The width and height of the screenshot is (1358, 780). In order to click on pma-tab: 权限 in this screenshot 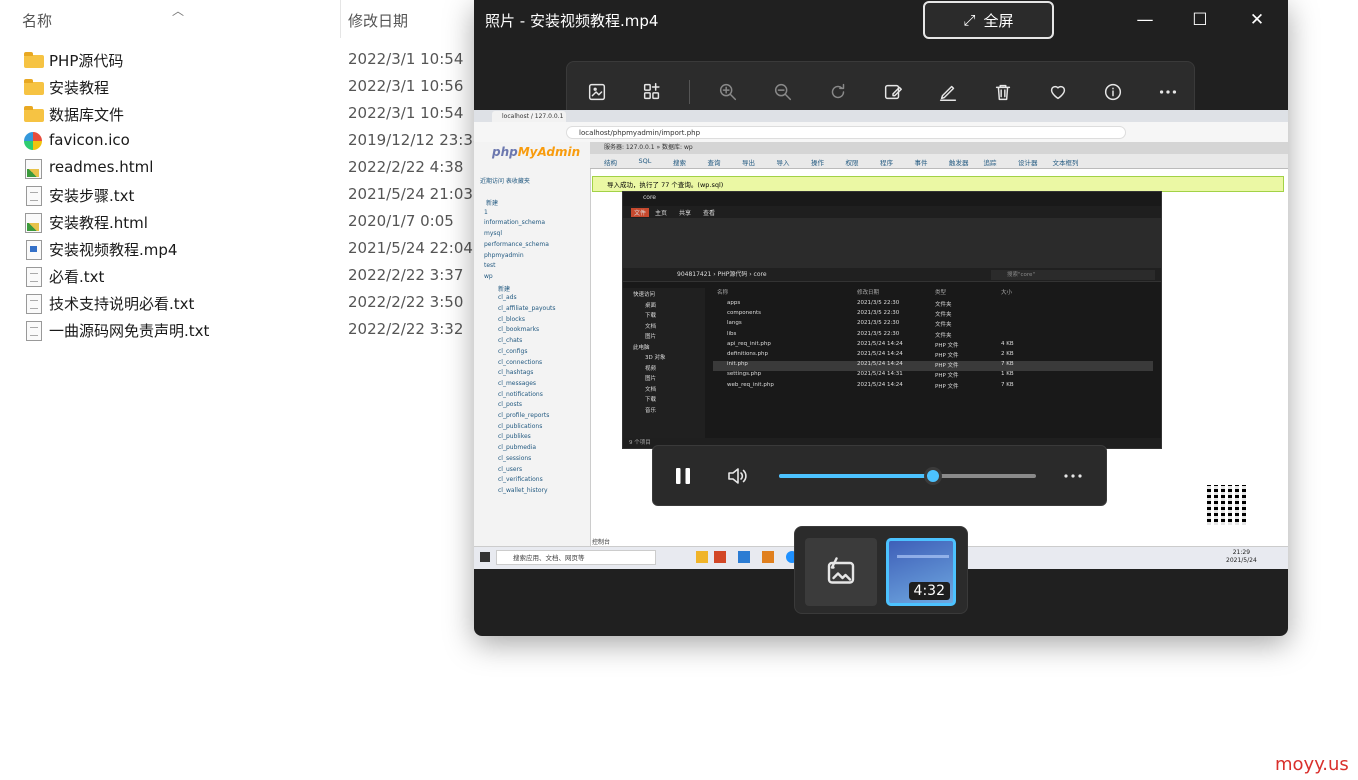, I will do `click(852, 162)`.